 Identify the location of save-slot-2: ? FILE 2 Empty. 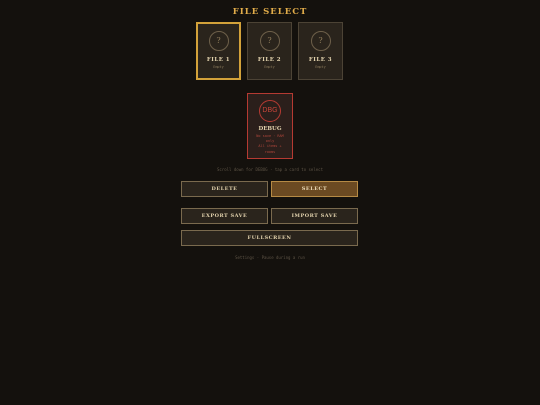
(269, 51).